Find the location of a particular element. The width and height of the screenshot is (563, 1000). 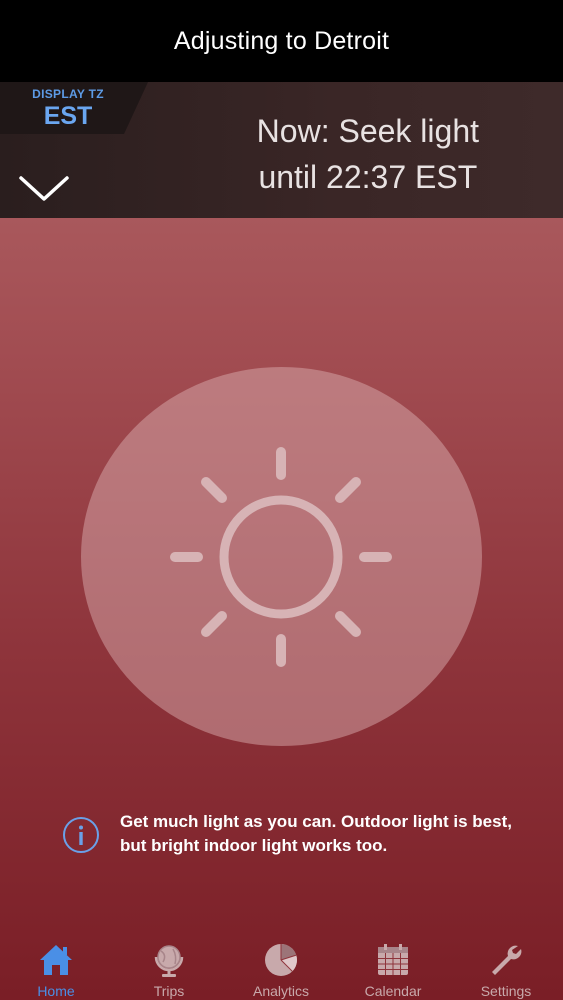

calendar-icon is located at coordinates (393, 960).